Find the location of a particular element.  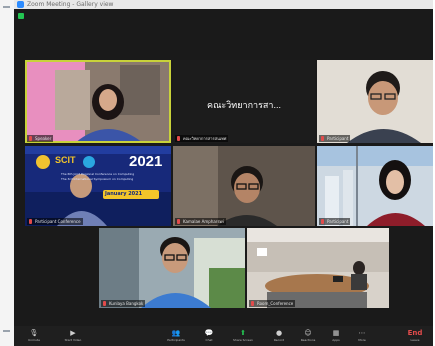

video-tile-kunlaya: Kunlaya Bangkok is located at coordinates (172, 268).